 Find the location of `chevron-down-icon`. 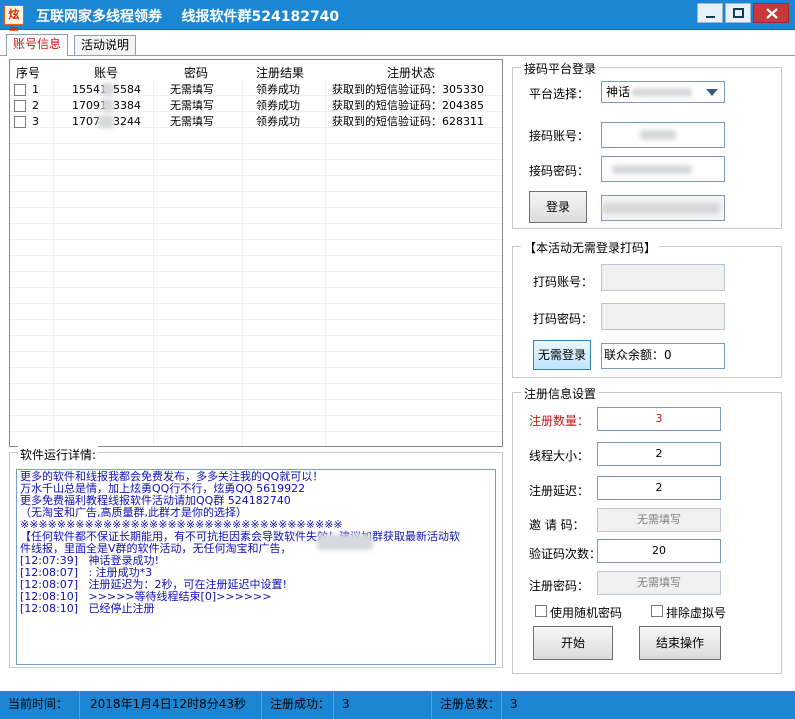

chevron-down-icon is located at coordinates (712, 92).